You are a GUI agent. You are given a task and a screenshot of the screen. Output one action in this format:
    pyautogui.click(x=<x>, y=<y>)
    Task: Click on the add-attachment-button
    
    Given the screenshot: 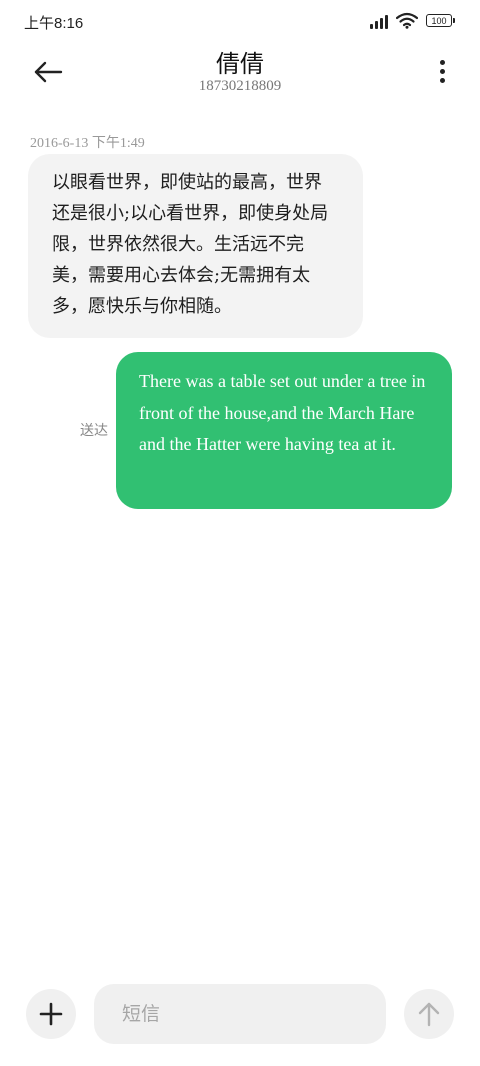 What is the action you would take?
    pyautogui.click(x=51, y=1014)
    